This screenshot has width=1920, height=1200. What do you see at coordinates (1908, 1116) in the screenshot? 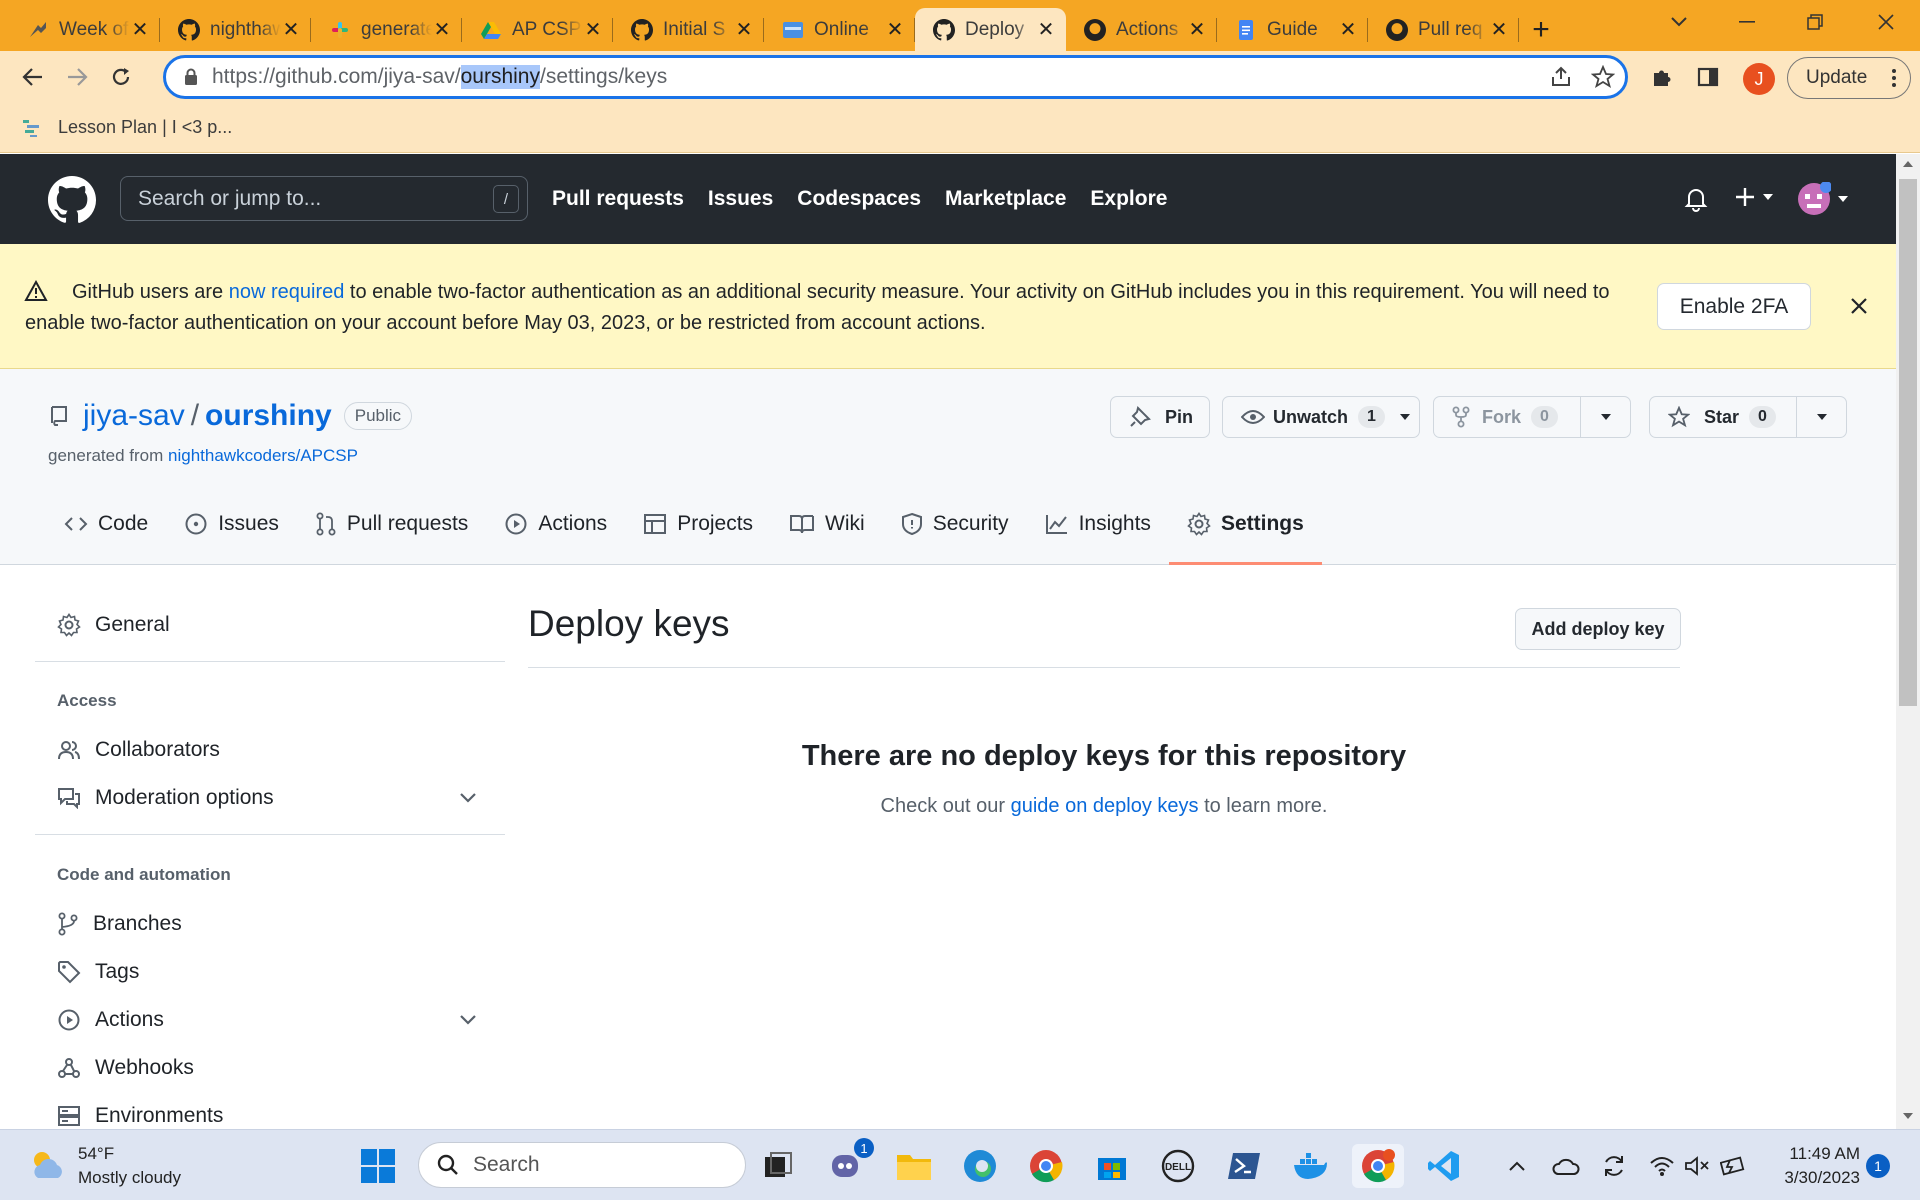
I see `scroll-down-arrow-icon` at bounding box center [1908, 1116].